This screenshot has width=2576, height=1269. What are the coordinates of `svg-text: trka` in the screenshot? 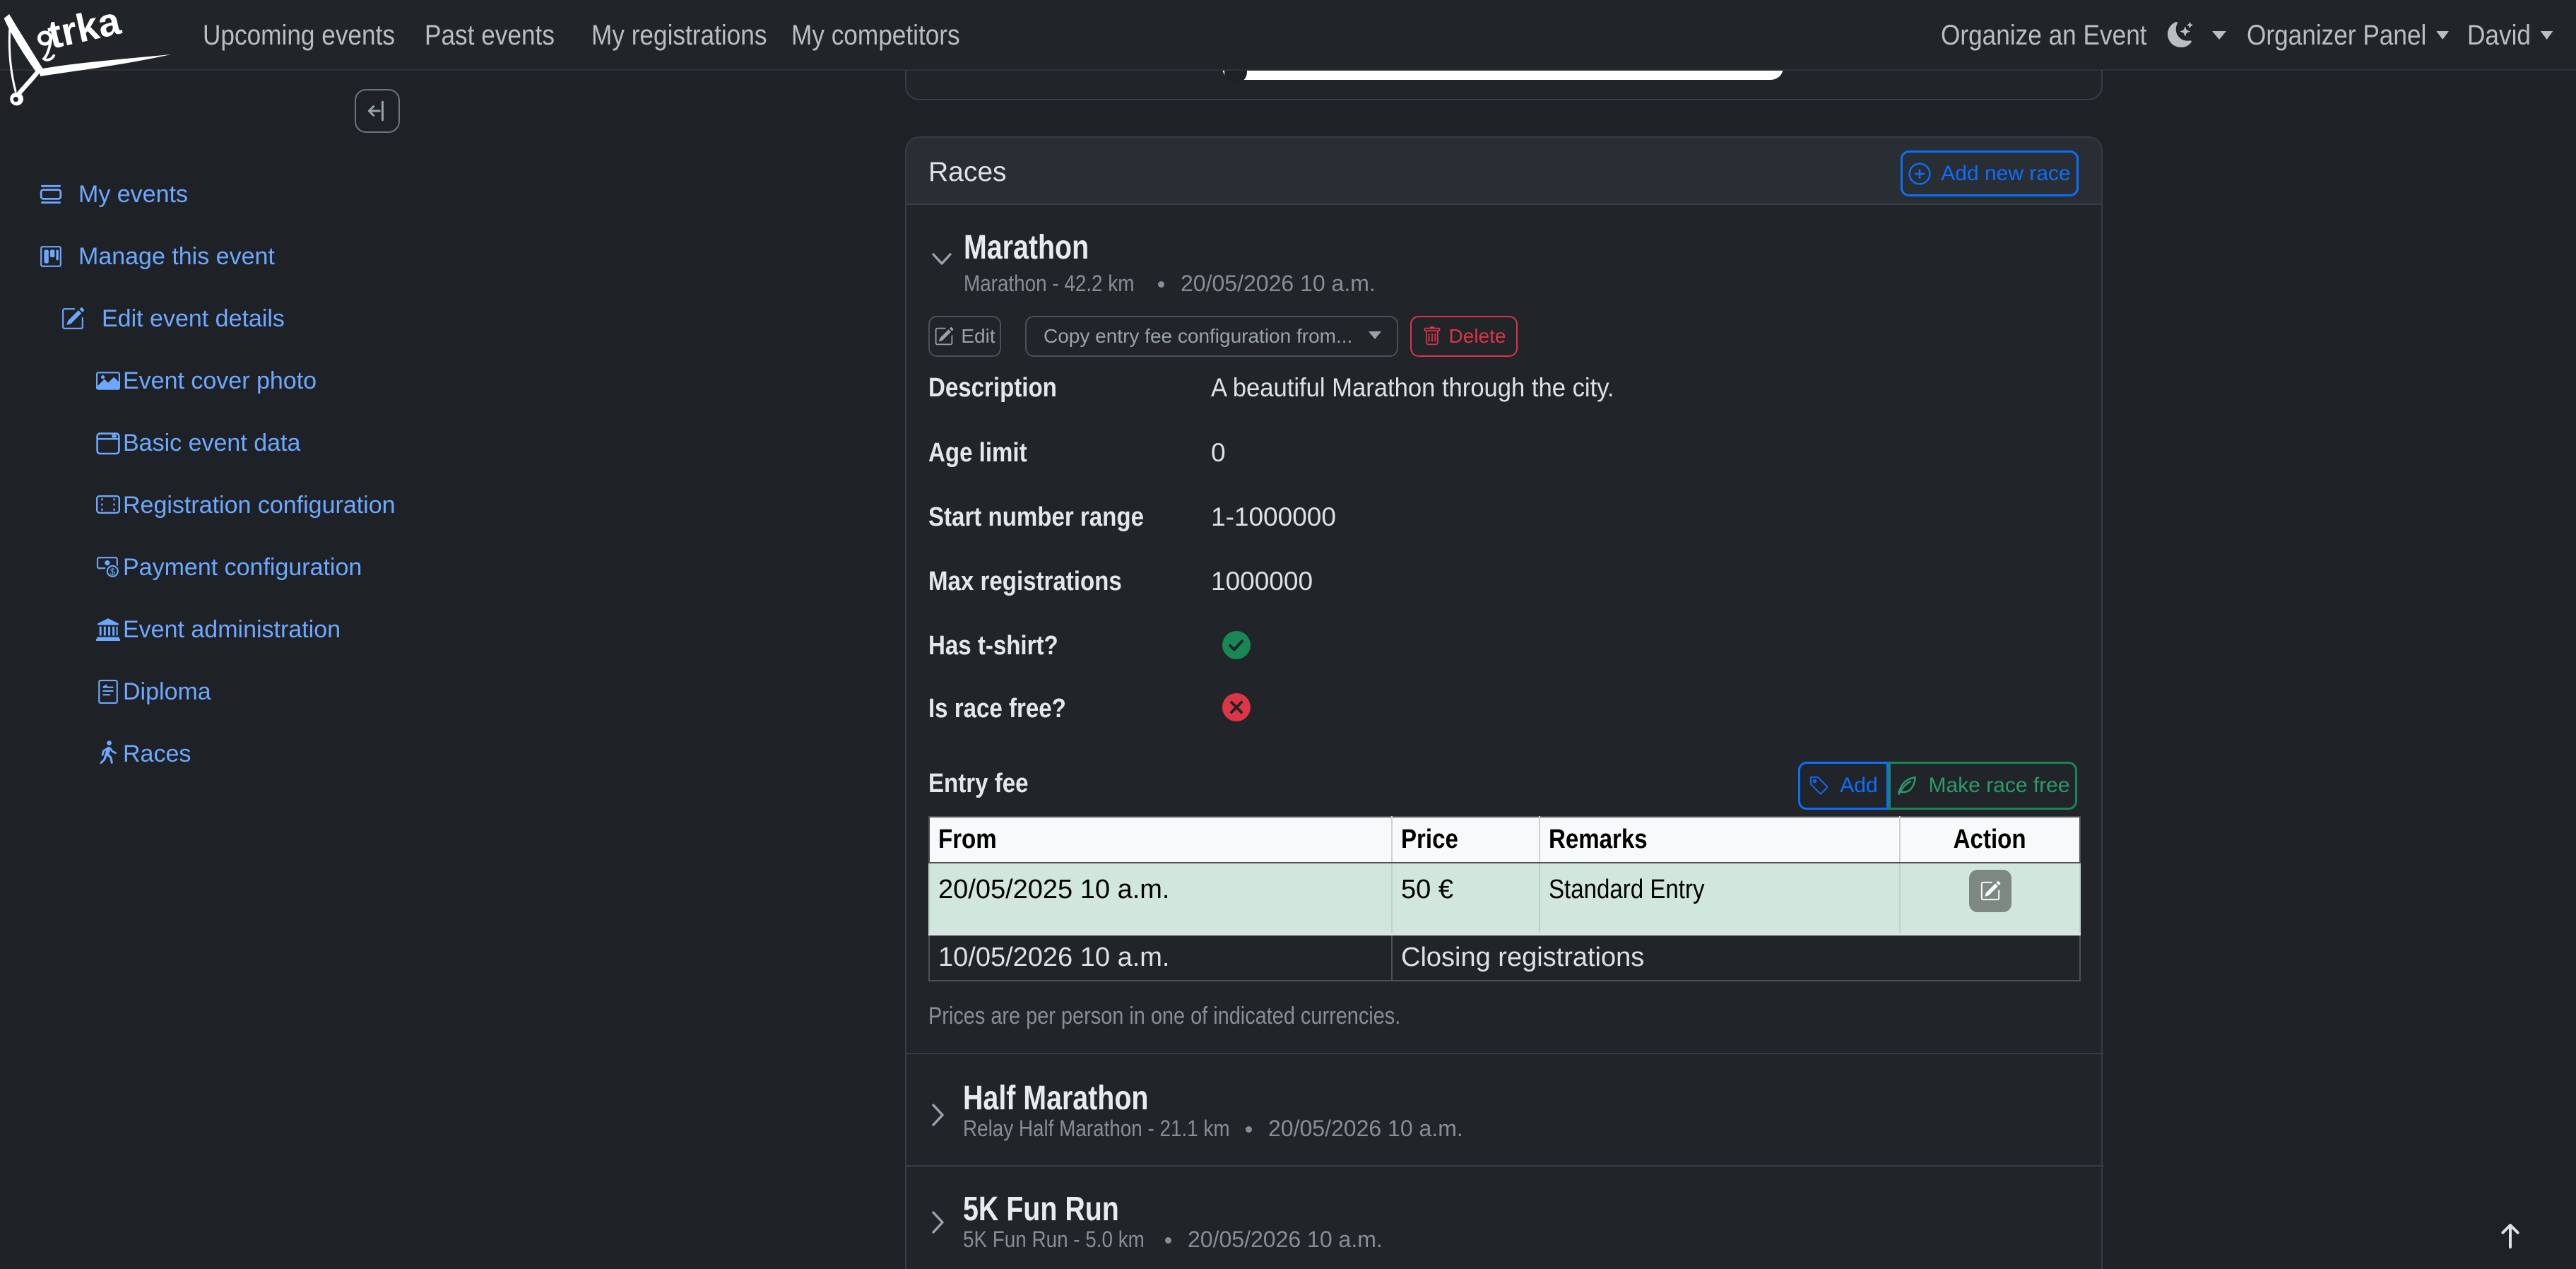 It's located at (84, 30).